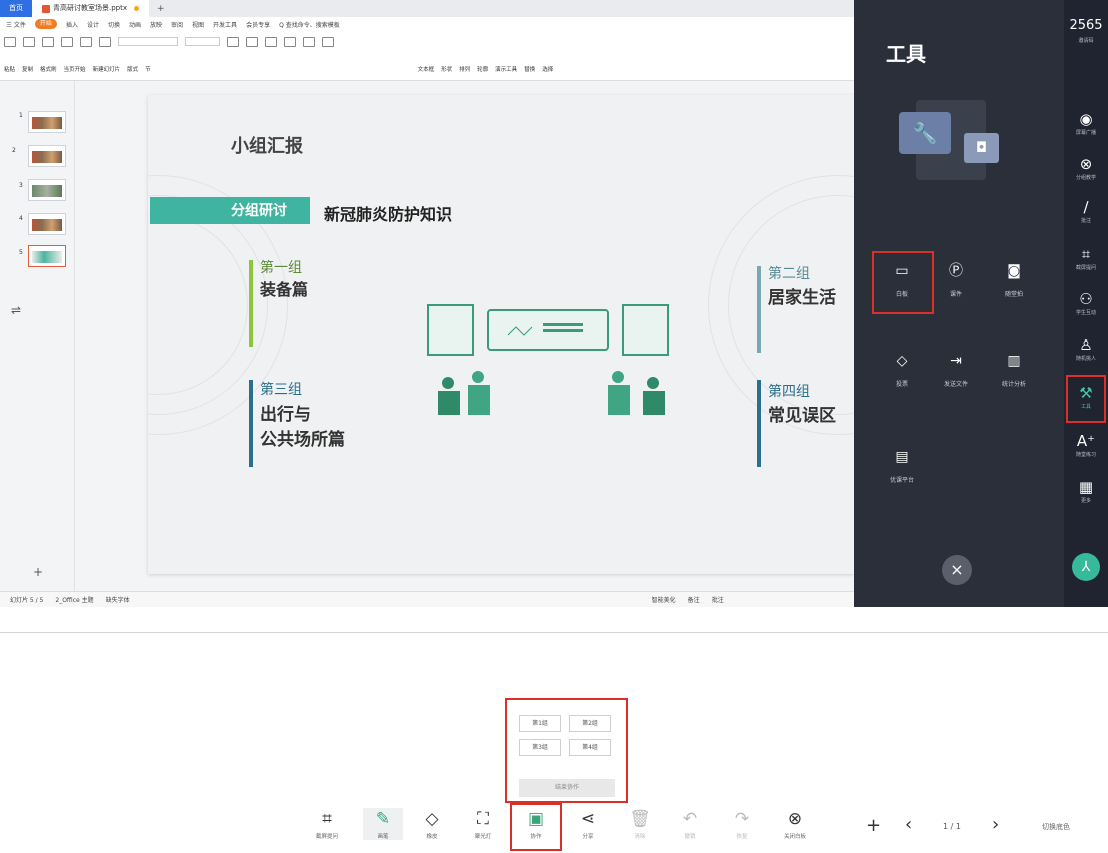  What do you see at coordinates (86, 42) in the screenshot?
I see `new-slide-icon` at bounding box center [86, 42].